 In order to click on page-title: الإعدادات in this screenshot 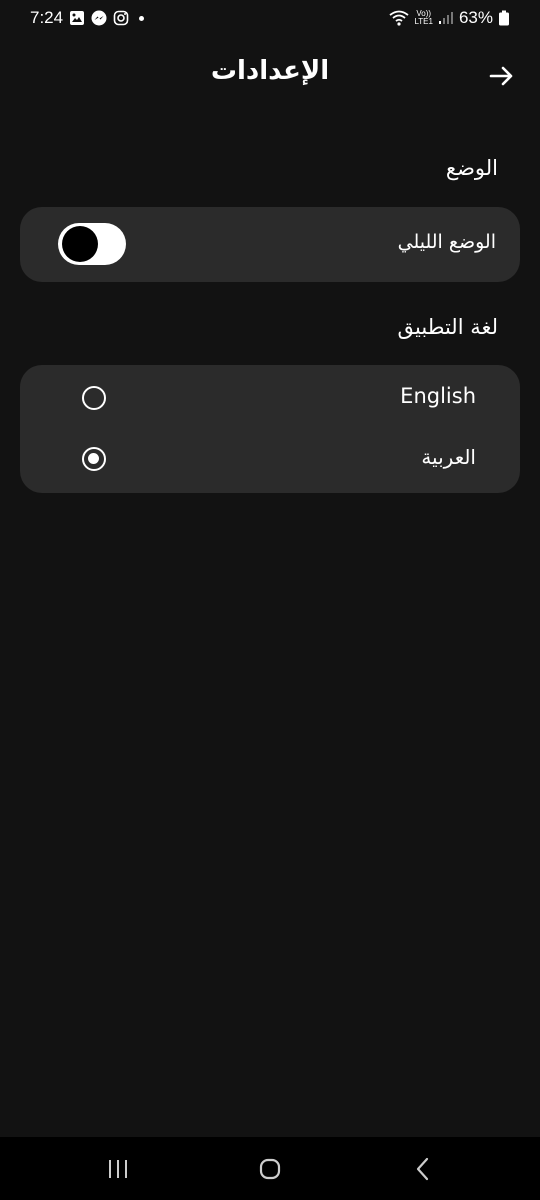, I will do `click(270, 71)`.